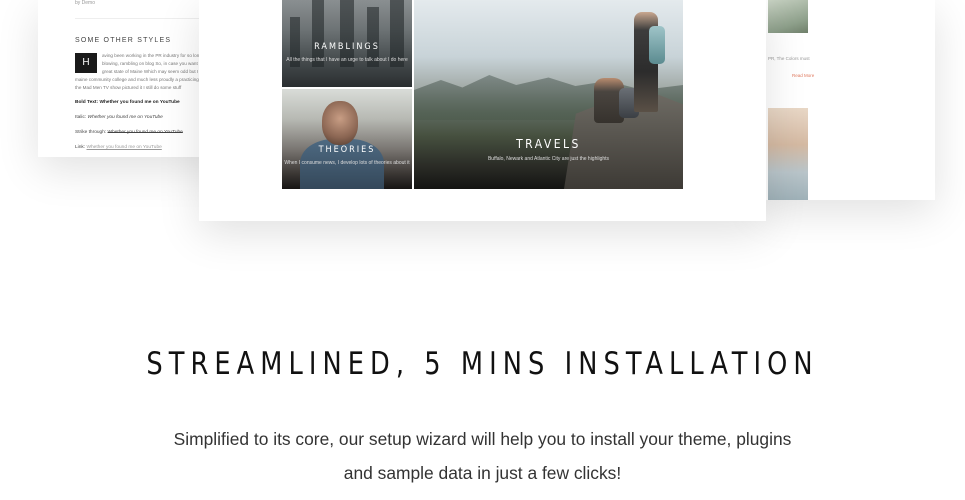 Image resolution: width=965 pixels, height=500 pixels. Describe the element at coordinates (123, 147) in the screenshot. I see `style-link: Whether you found me on YouTube` at that location.